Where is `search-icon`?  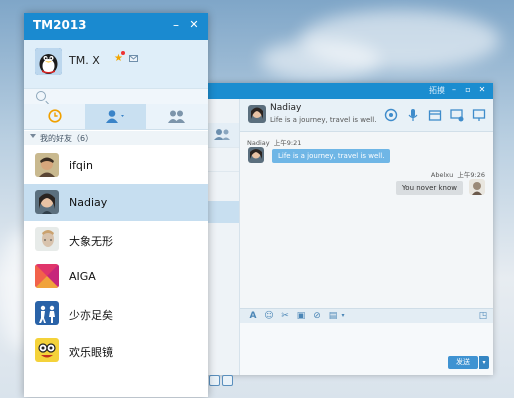
search-icon is located at coordinates (41, 96).